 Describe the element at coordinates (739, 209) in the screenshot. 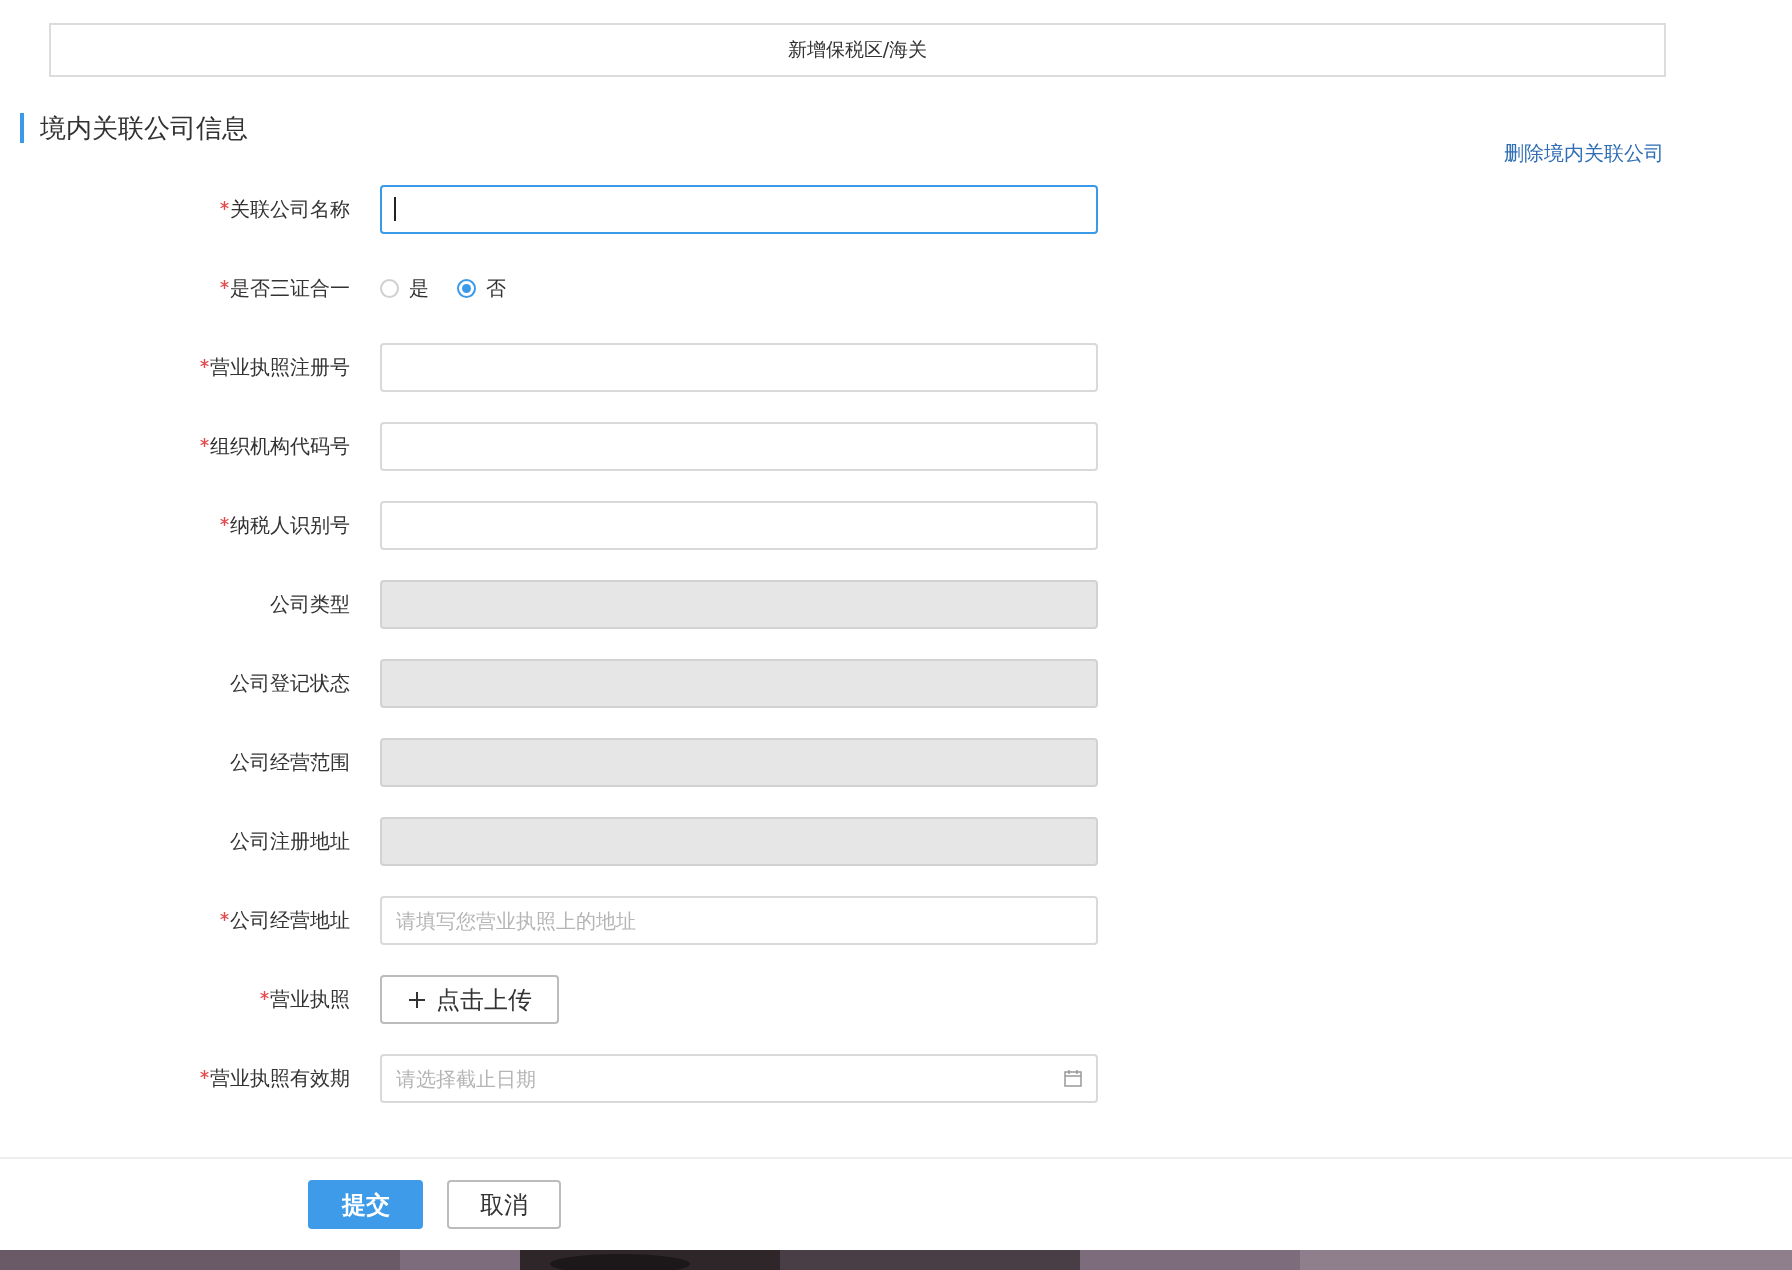

I see `text-field` at that location.